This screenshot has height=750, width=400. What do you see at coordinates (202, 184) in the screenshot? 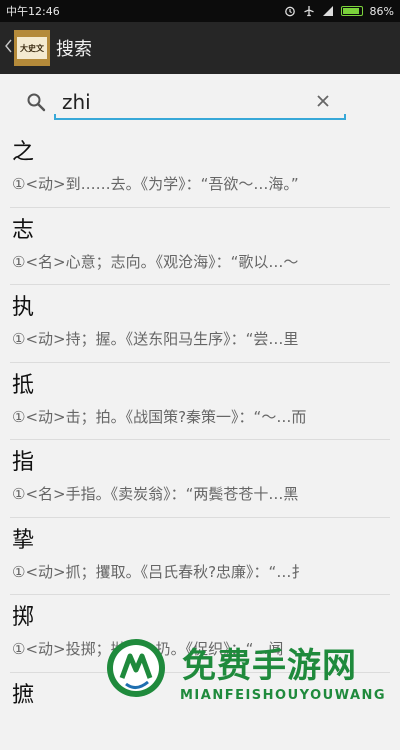
I see `result-definition: ①<动>到……去。《为学》：“吾欲～…海。”` at bounding box center [202, 184].